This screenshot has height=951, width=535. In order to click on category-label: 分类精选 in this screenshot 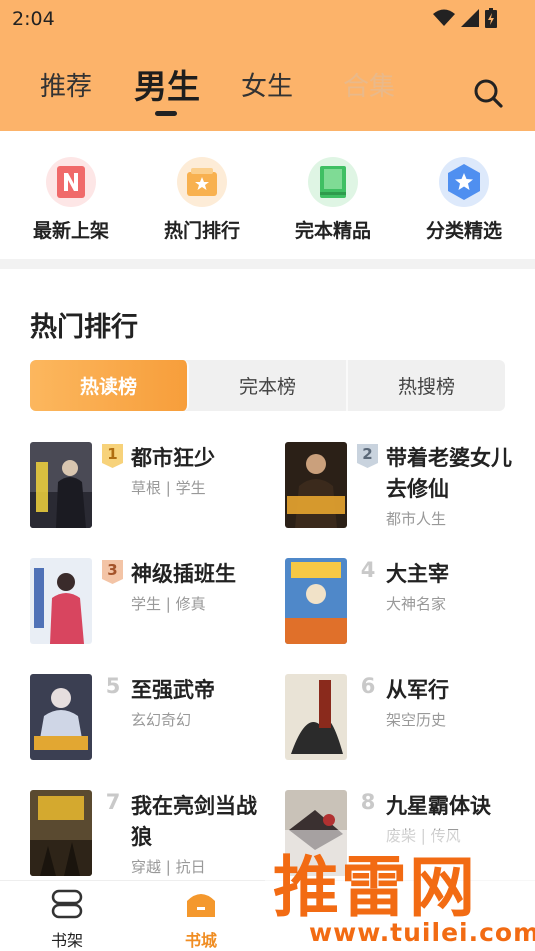, I will do `click(463, 231)`.